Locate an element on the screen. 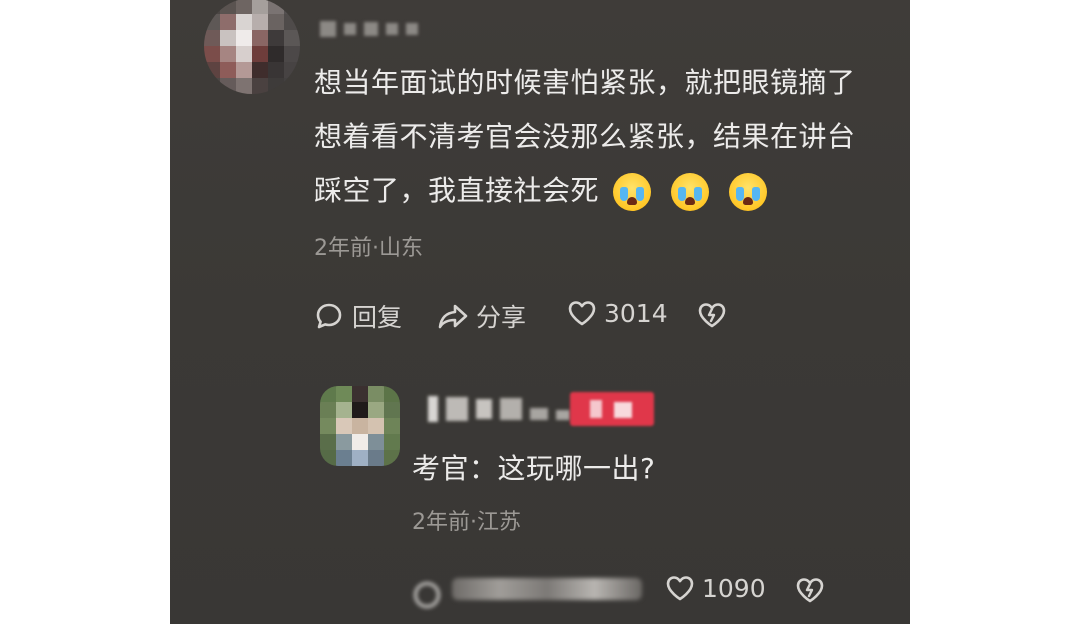 The width and height of the screenshot is (1080, 624). reply-text: 考官：这玩哪一出? is located at coordinates (534, 468).